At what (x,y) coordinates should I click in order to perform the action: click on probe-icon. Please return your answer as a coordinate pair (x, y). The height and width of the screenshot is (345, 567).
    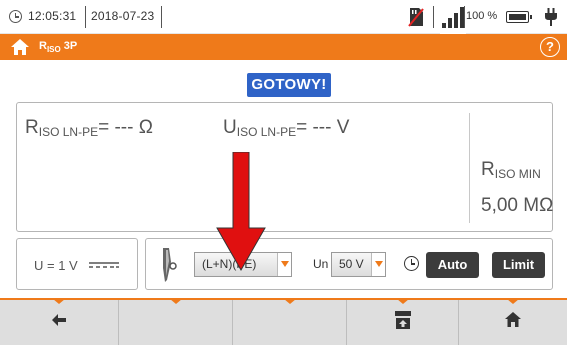
    Looking at the image, I should click on (170, 265).